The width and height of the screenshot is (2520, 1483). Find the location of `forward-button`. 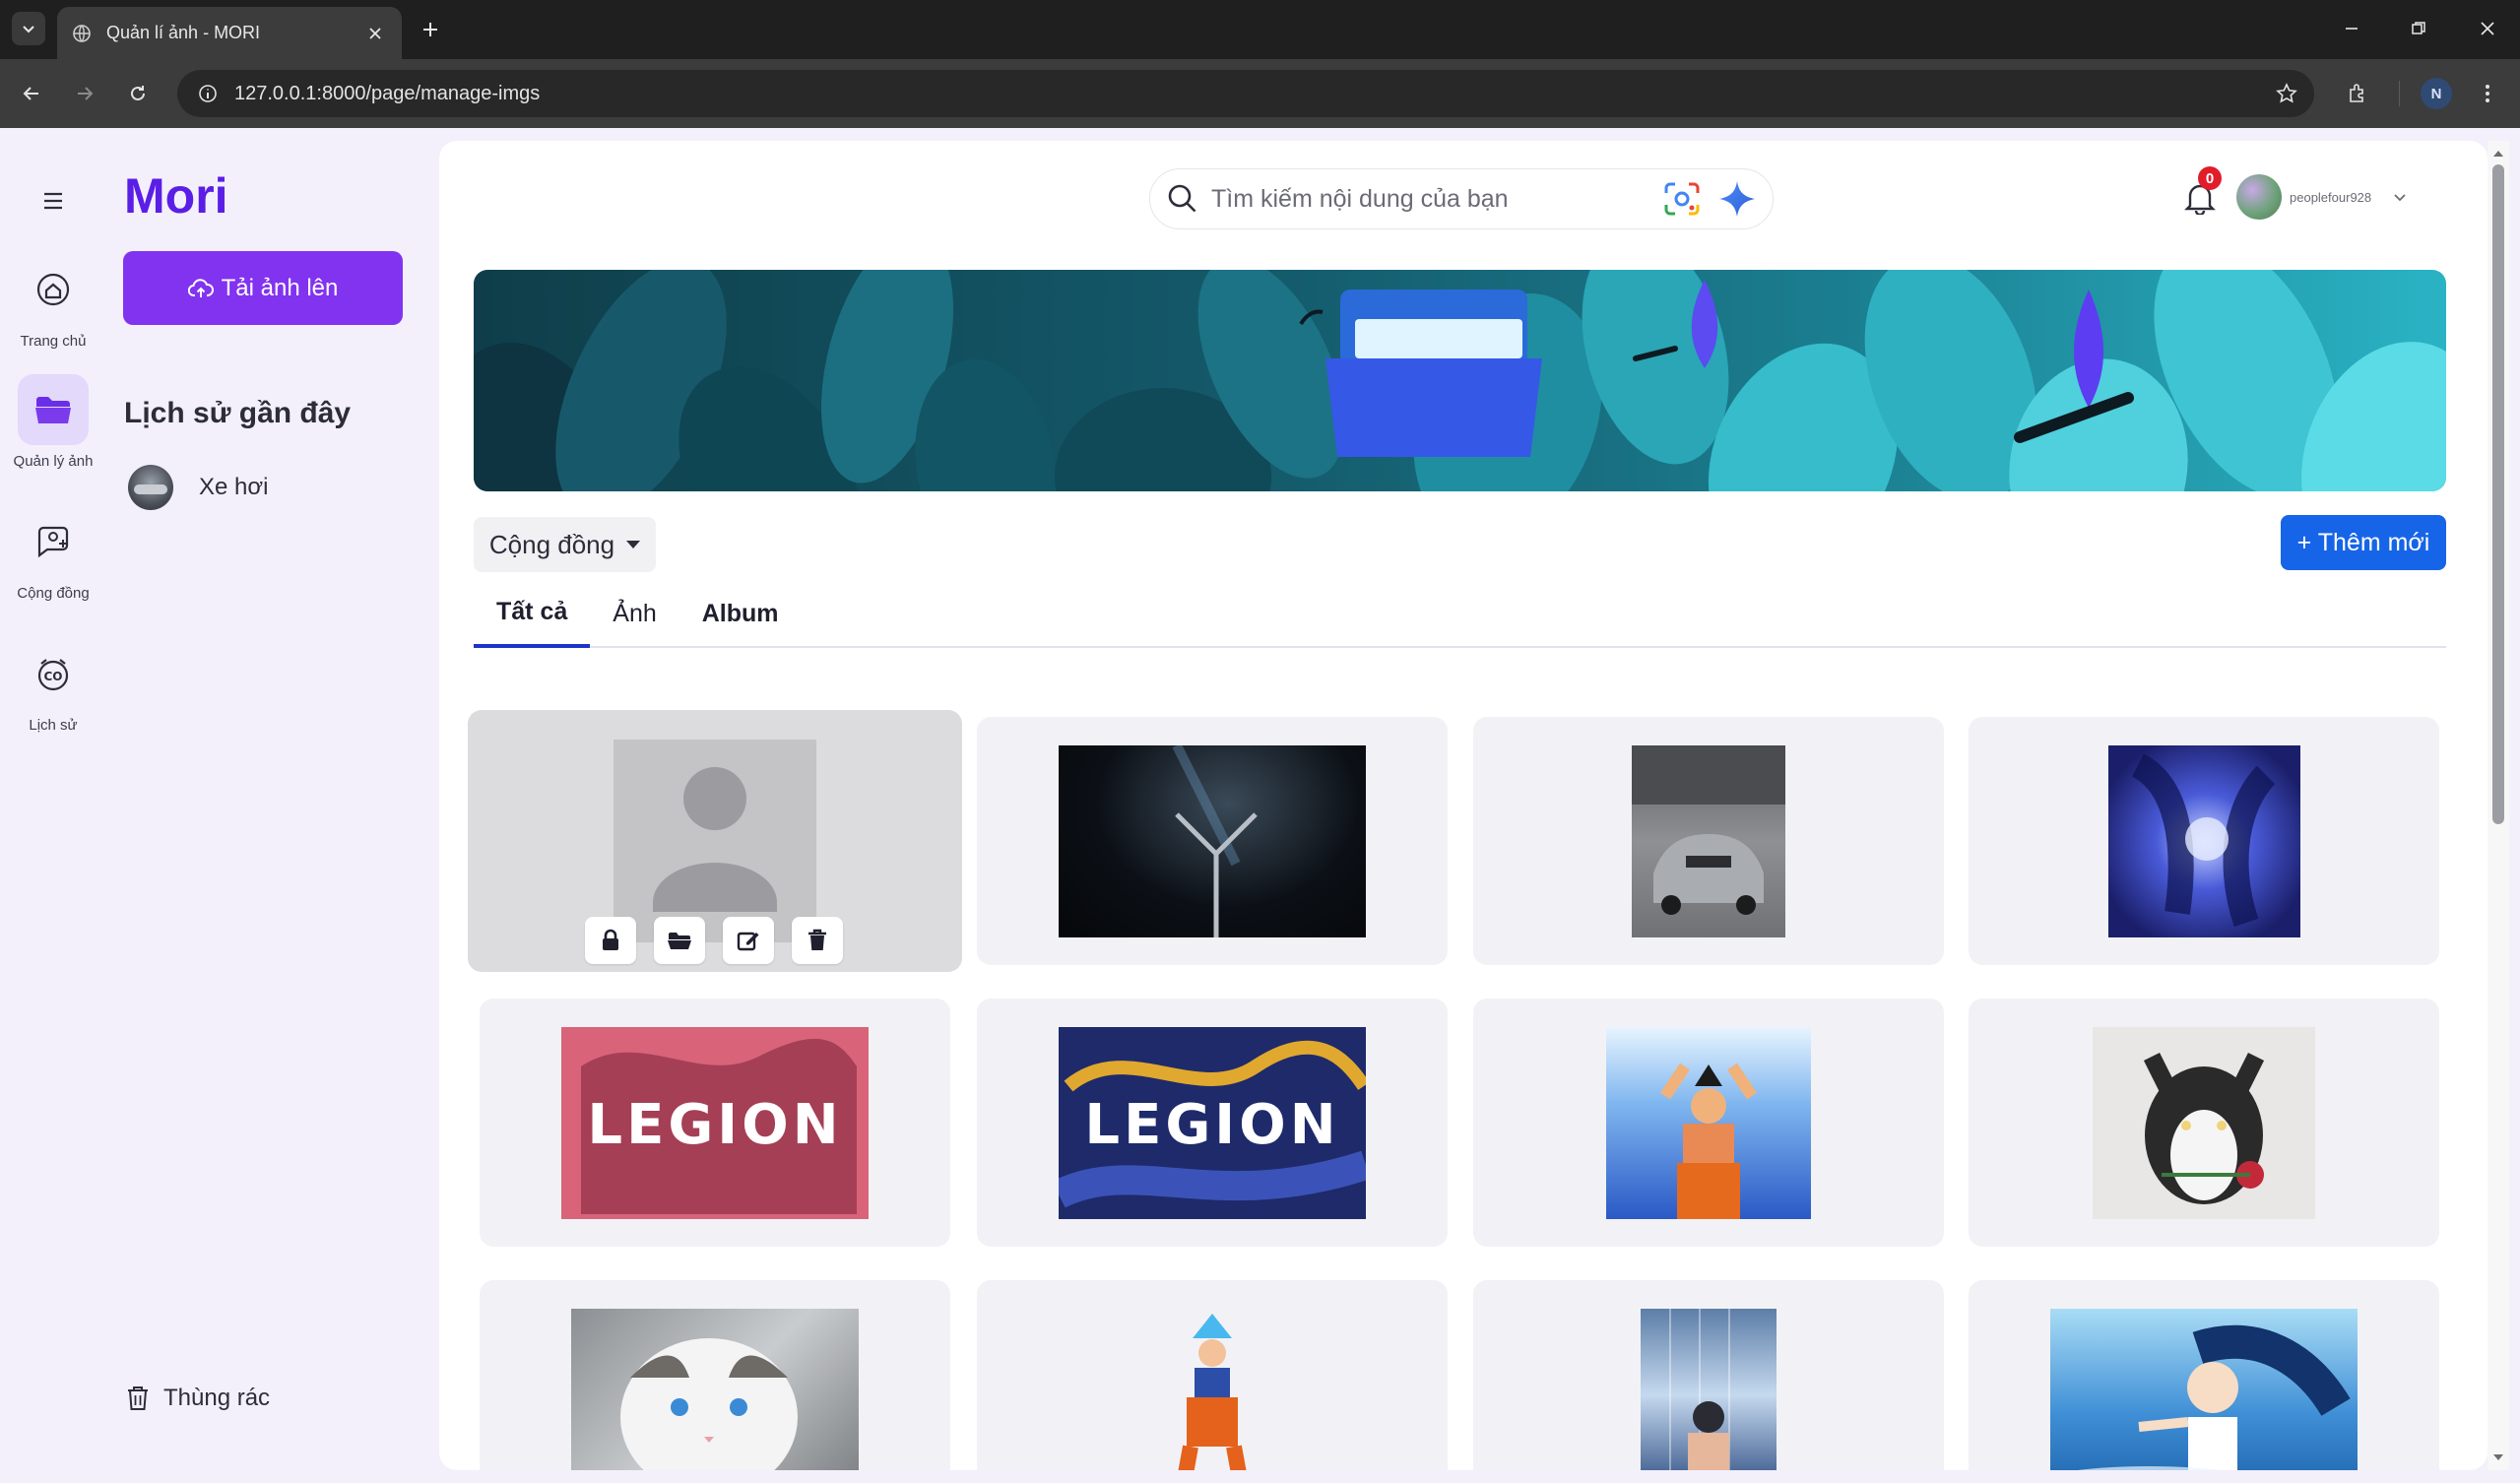

forward-button is located at coordinates (84, 94).